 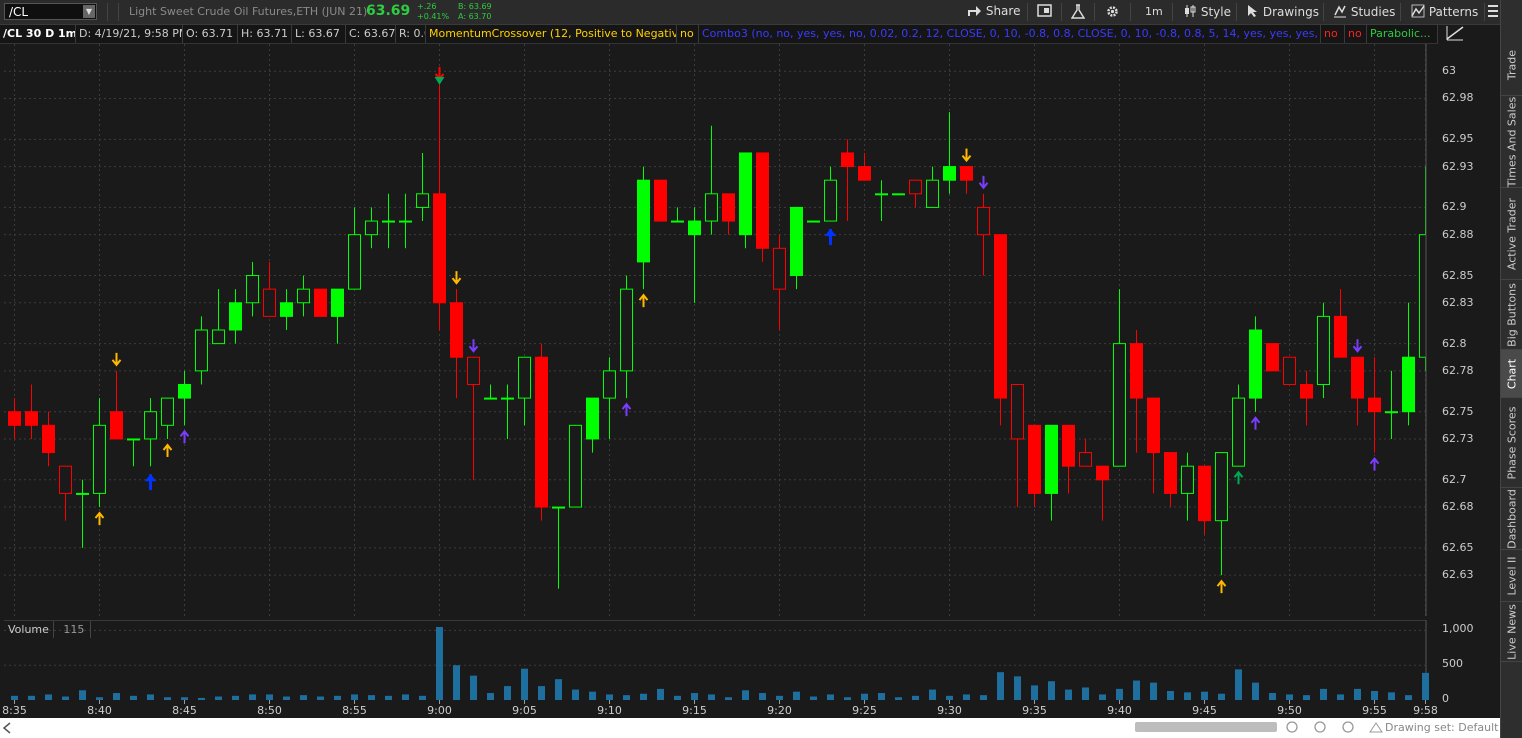 I want to click on side-tab-active-trader: Active Trader, so click(x=1511, y=234).